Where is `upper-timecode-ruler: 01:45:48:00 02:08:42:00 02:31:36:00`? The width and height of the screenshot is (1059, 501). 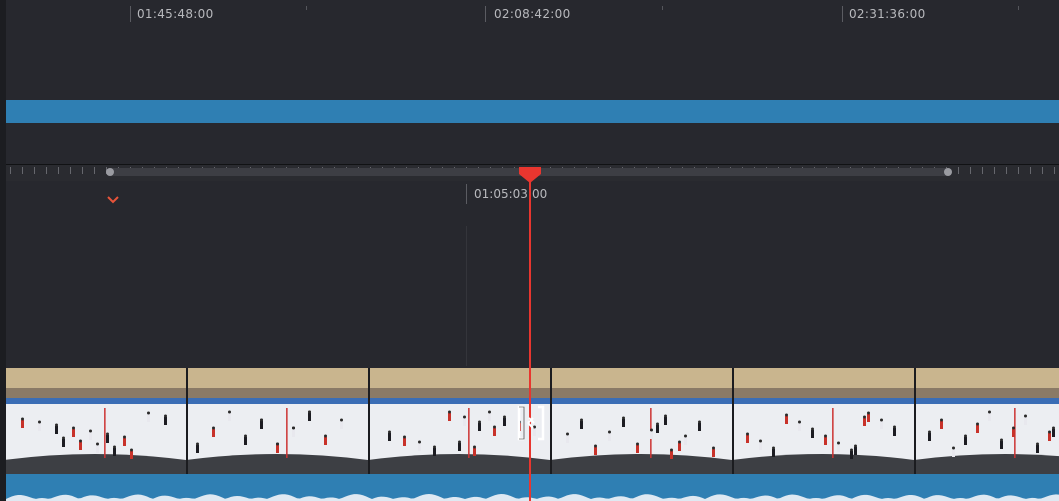
upper-timecode-ruler: 01:45:48:00 02:08:42:00 02:31:36:00 is located at coordinates (532, 12).